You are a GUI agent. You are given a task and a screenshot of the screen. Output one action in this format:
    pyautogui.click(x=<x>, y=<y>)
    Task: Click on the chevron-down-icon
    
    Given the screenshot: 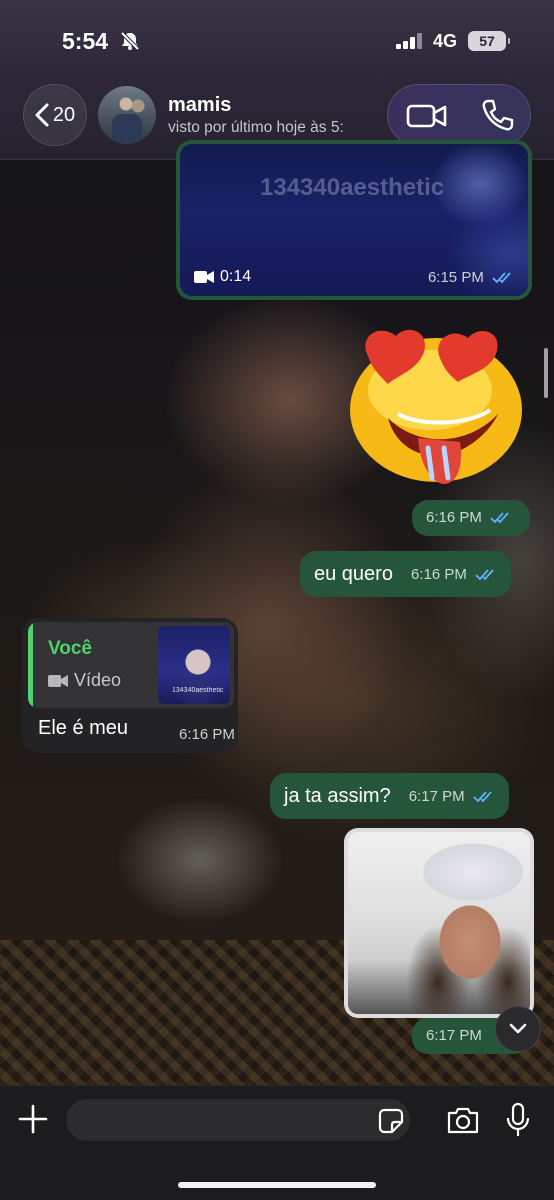 What is the action you would take?
    pyautogui.click(x=518, y=1028)
    